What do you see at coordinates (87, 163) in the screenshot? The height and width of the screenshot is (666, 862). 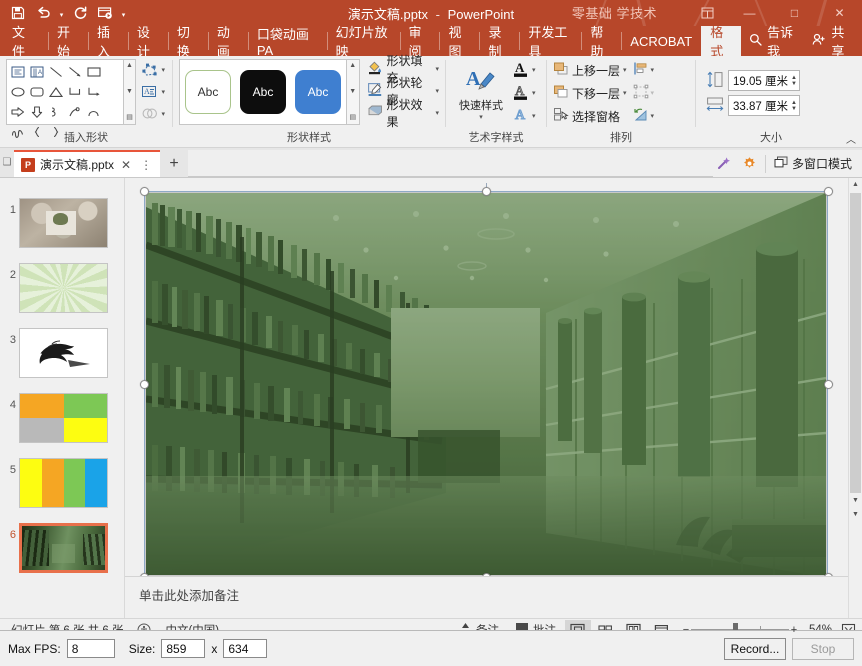 I see `doc-tab-presentation: P 演示文稿.pptx ✕ ⋮` at bounding box center [87, 163].